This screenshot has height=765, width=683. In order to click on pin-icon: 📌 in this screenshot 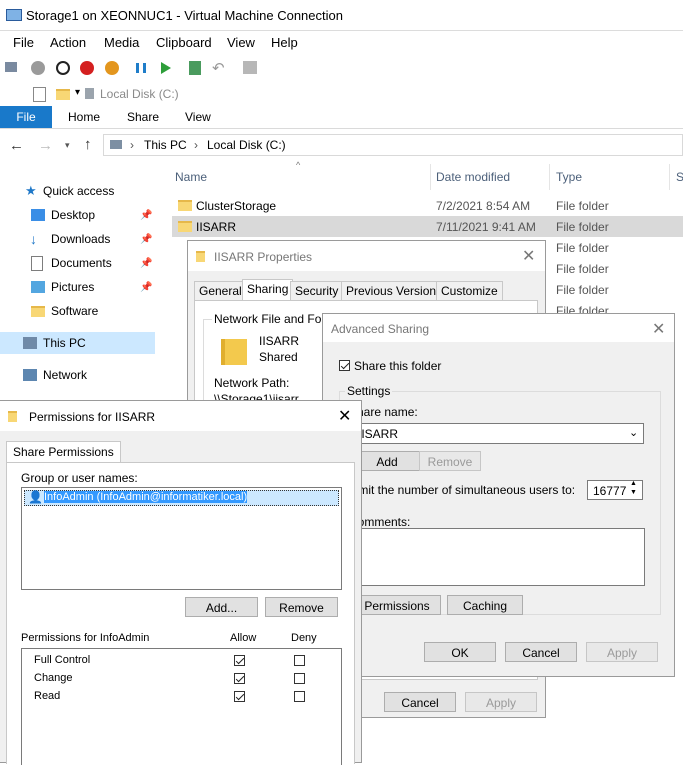, I will do `click(146, 215)`.